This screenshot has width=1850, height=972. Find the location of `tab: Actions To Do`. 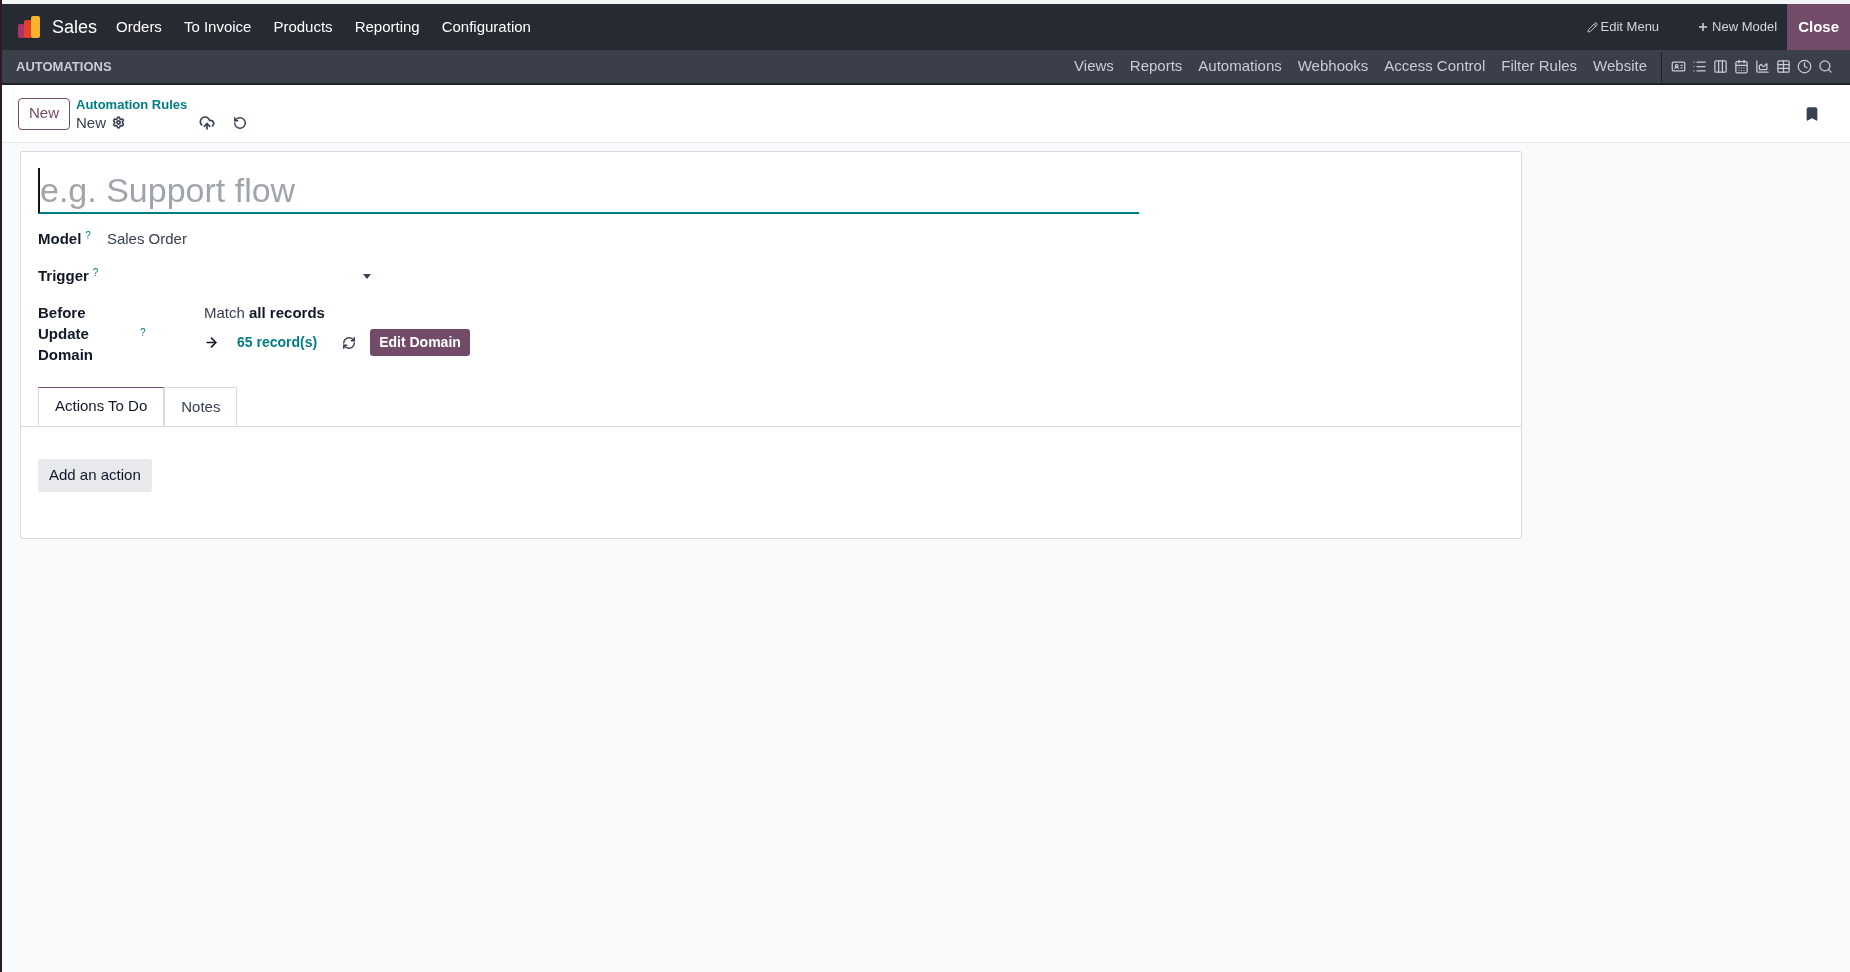

tab: Actions To Do is located at coordinates (101, 406).